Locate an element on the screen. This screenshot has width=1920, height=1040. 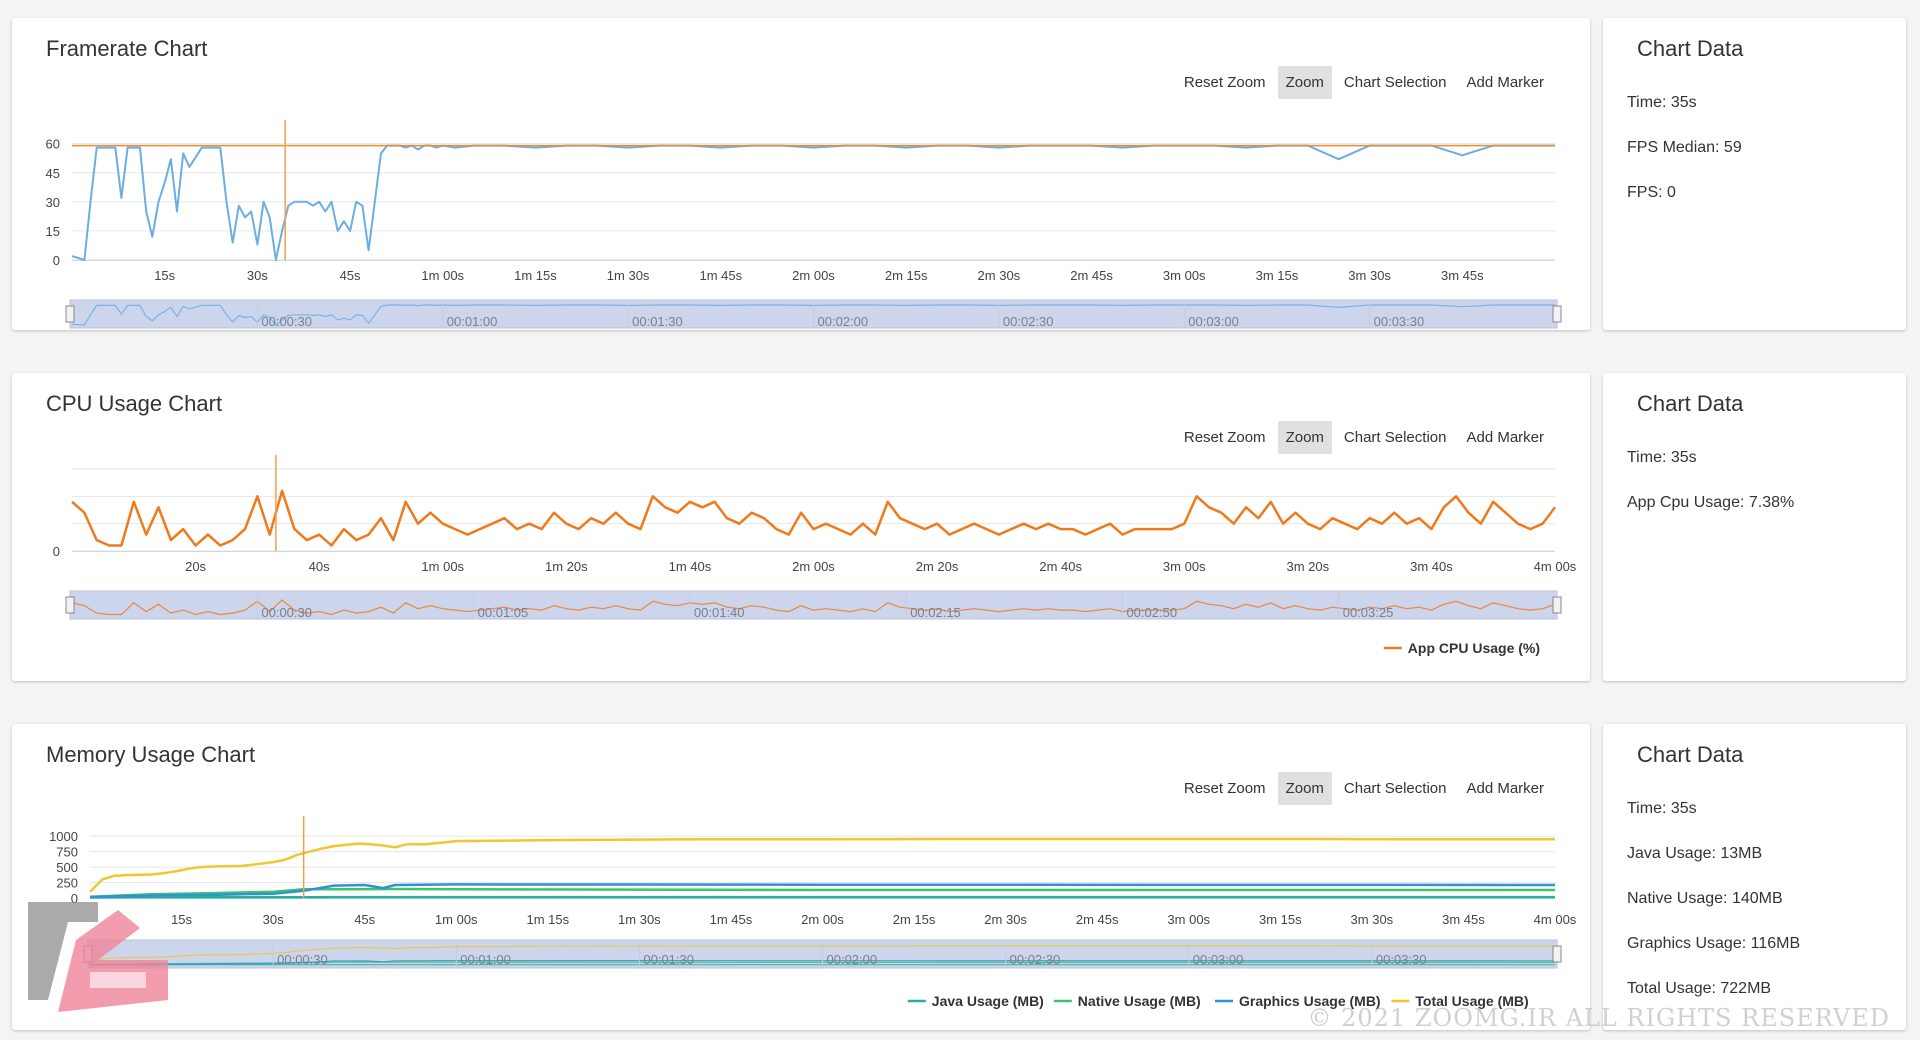
legend-label: App CPU Usage (%) is located at coordinates (1474, 648).